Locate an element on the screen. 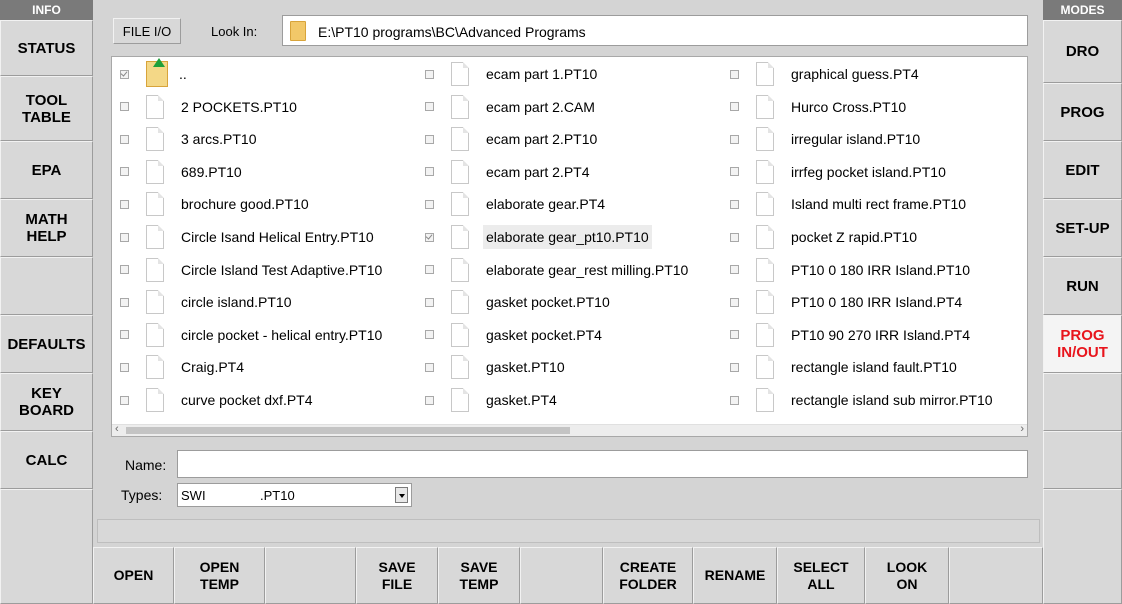 This screenshot has width=1122, height=604. list-item: elaborate gear_rest milling.PT10 is located at coordinates (558, 270).